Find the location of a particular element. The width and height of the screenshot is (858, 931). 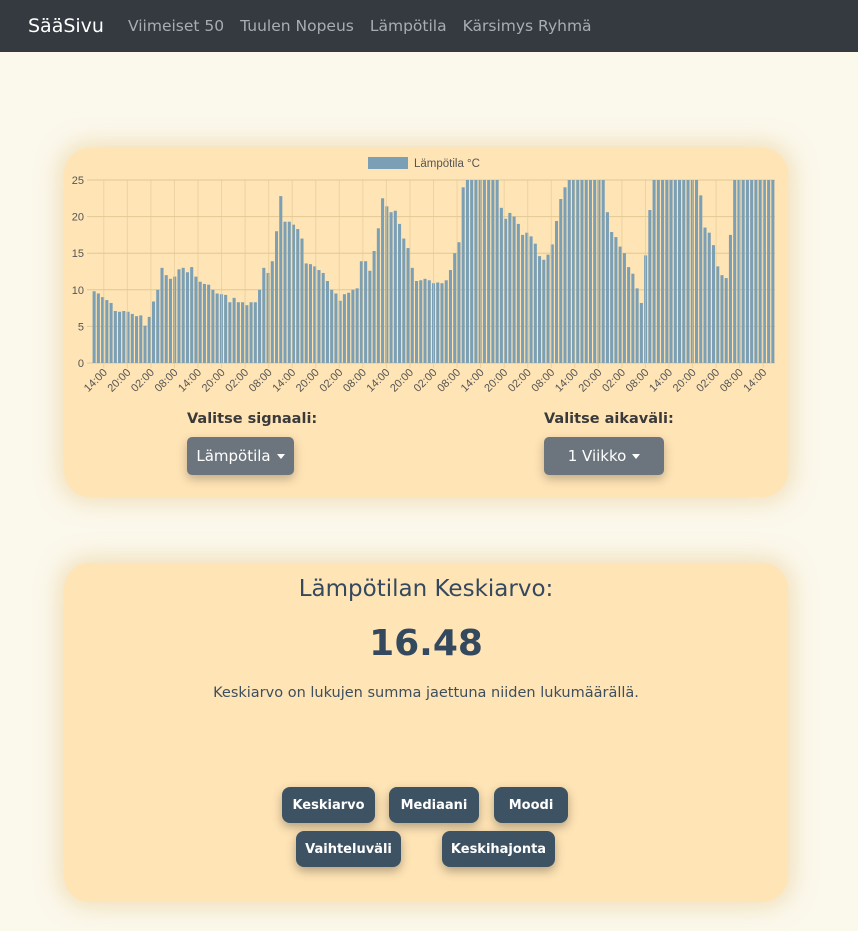

nav-link-temperature: Lämpötila is located at coordinates (408, 26).